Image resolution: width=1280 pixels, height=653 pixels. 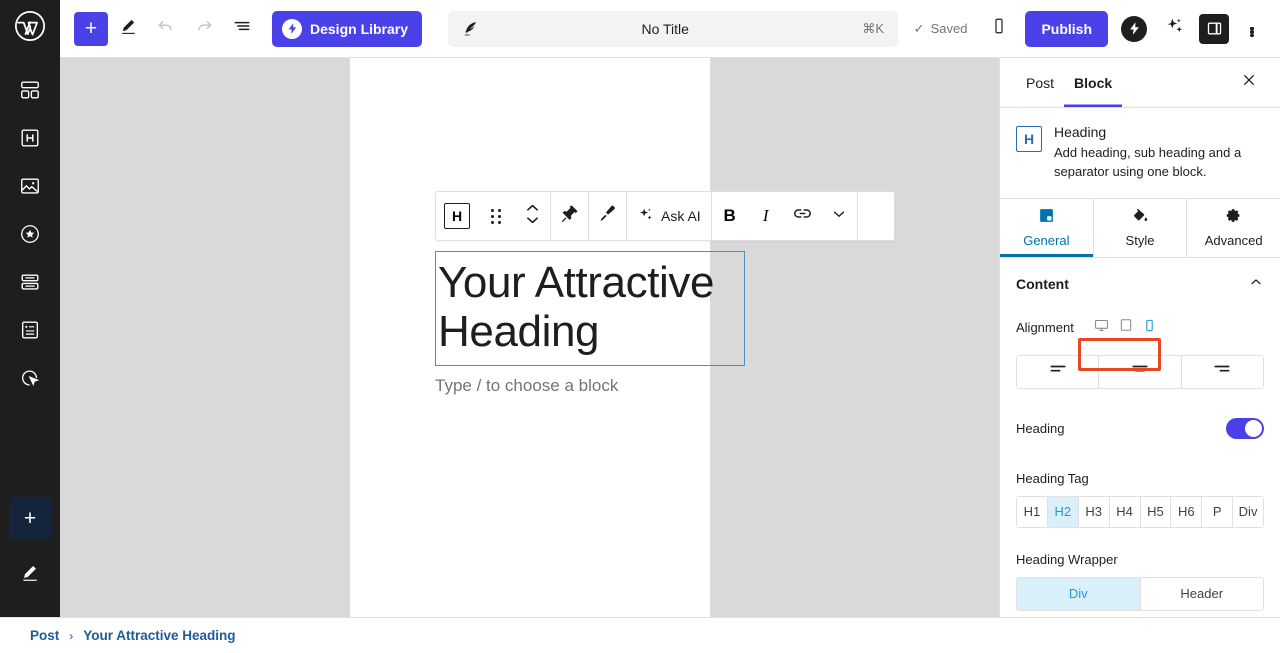 I want to click on tab-style: Style, so click(x=1141, y=227).